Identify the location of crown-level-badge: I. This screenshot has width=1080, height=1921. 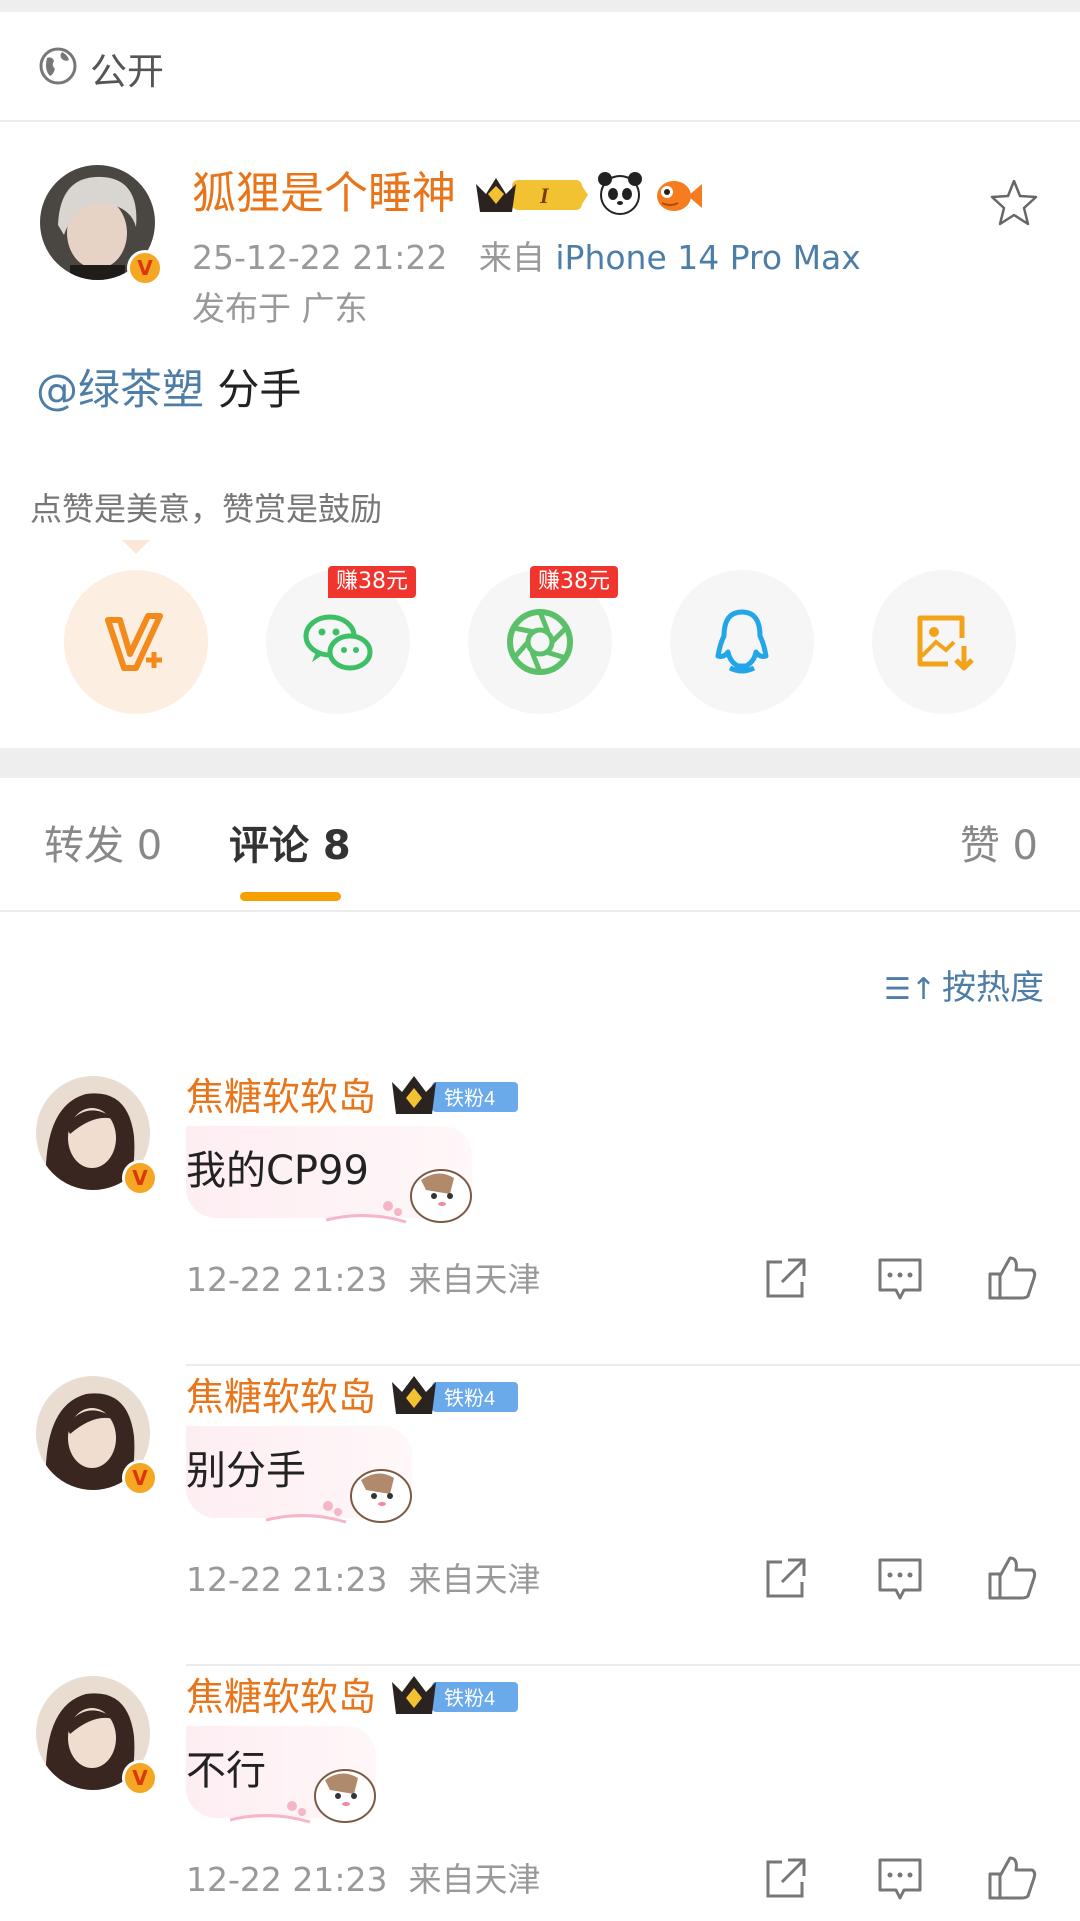
(532, 195).